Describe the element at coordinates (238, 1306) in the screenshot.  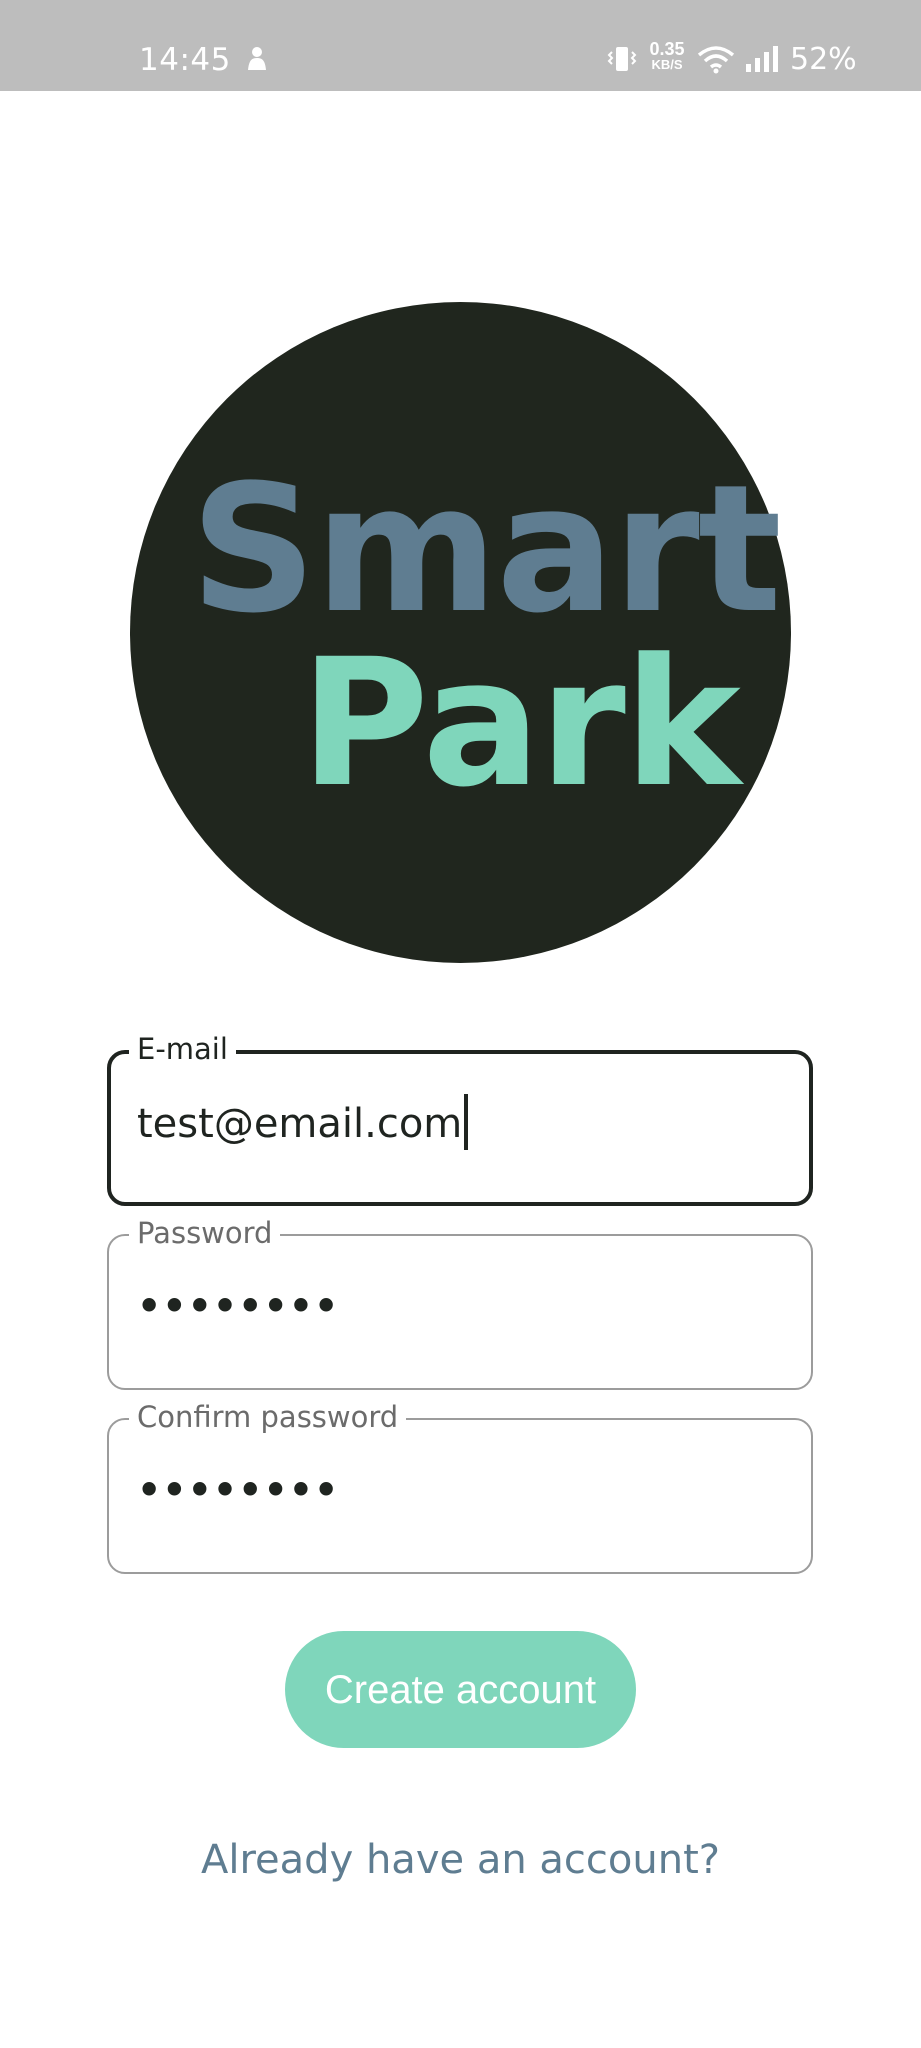
I see `password-value: ••••••••` at that location.